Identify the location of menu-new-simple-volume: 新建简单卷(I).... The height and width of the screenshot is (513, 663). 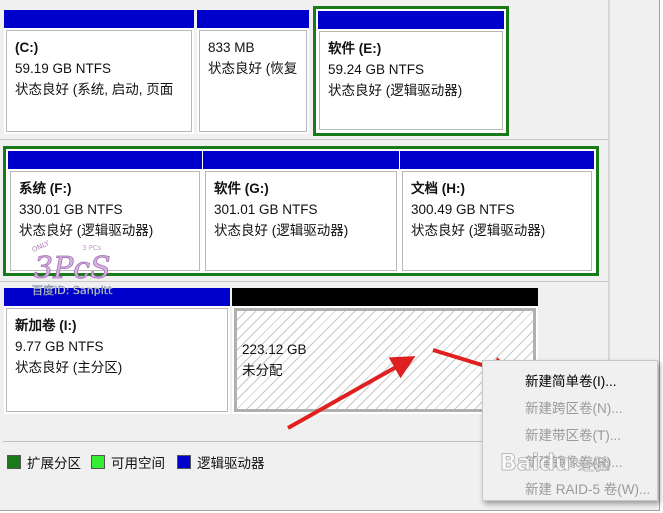
(571, 380).